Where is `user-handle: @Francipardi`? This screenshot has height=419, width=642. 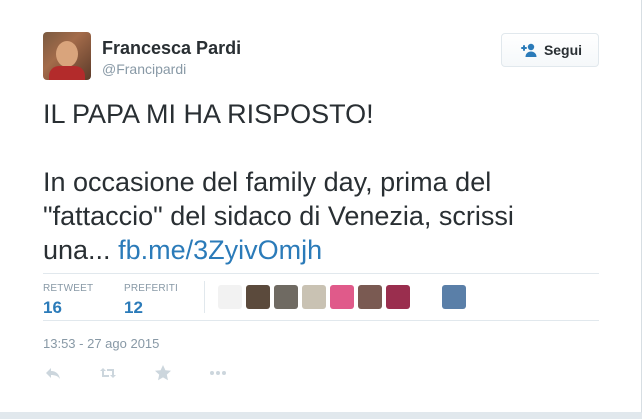 user-handle: @Francipardi is located at coordinates (144, 69).